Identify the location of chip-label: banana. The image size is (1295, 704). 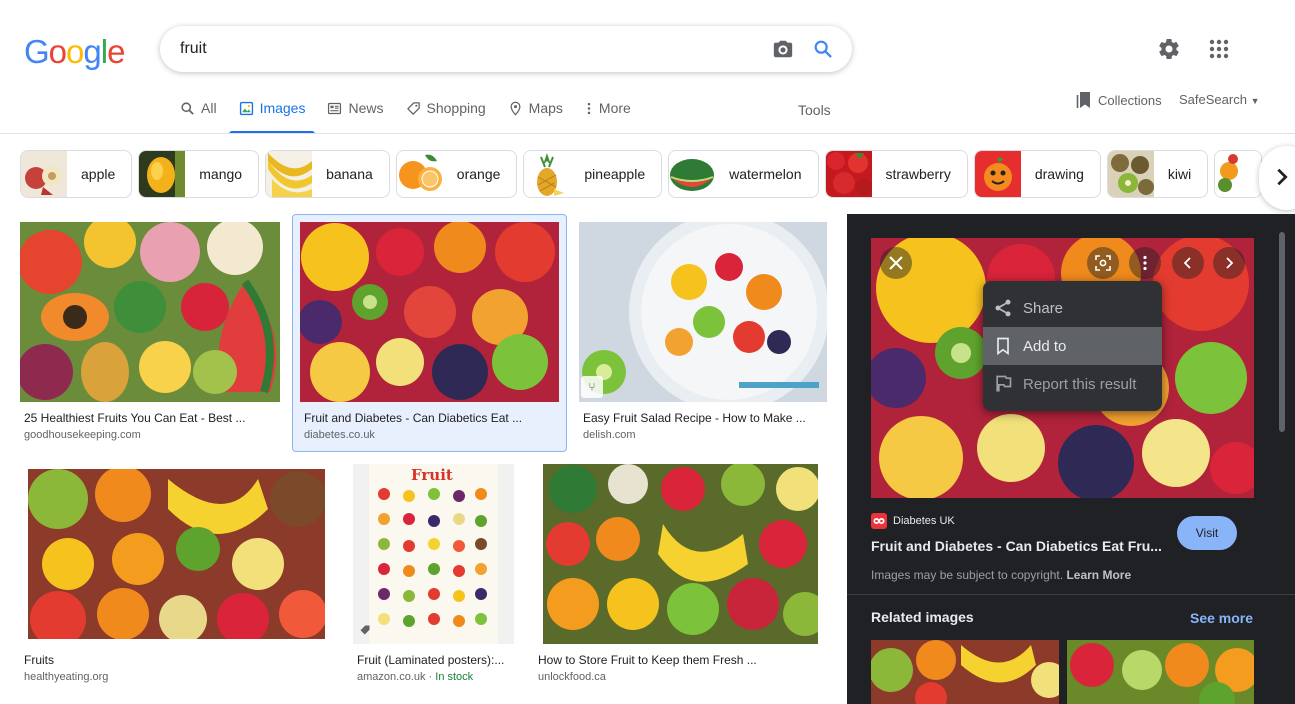
(349, 174).